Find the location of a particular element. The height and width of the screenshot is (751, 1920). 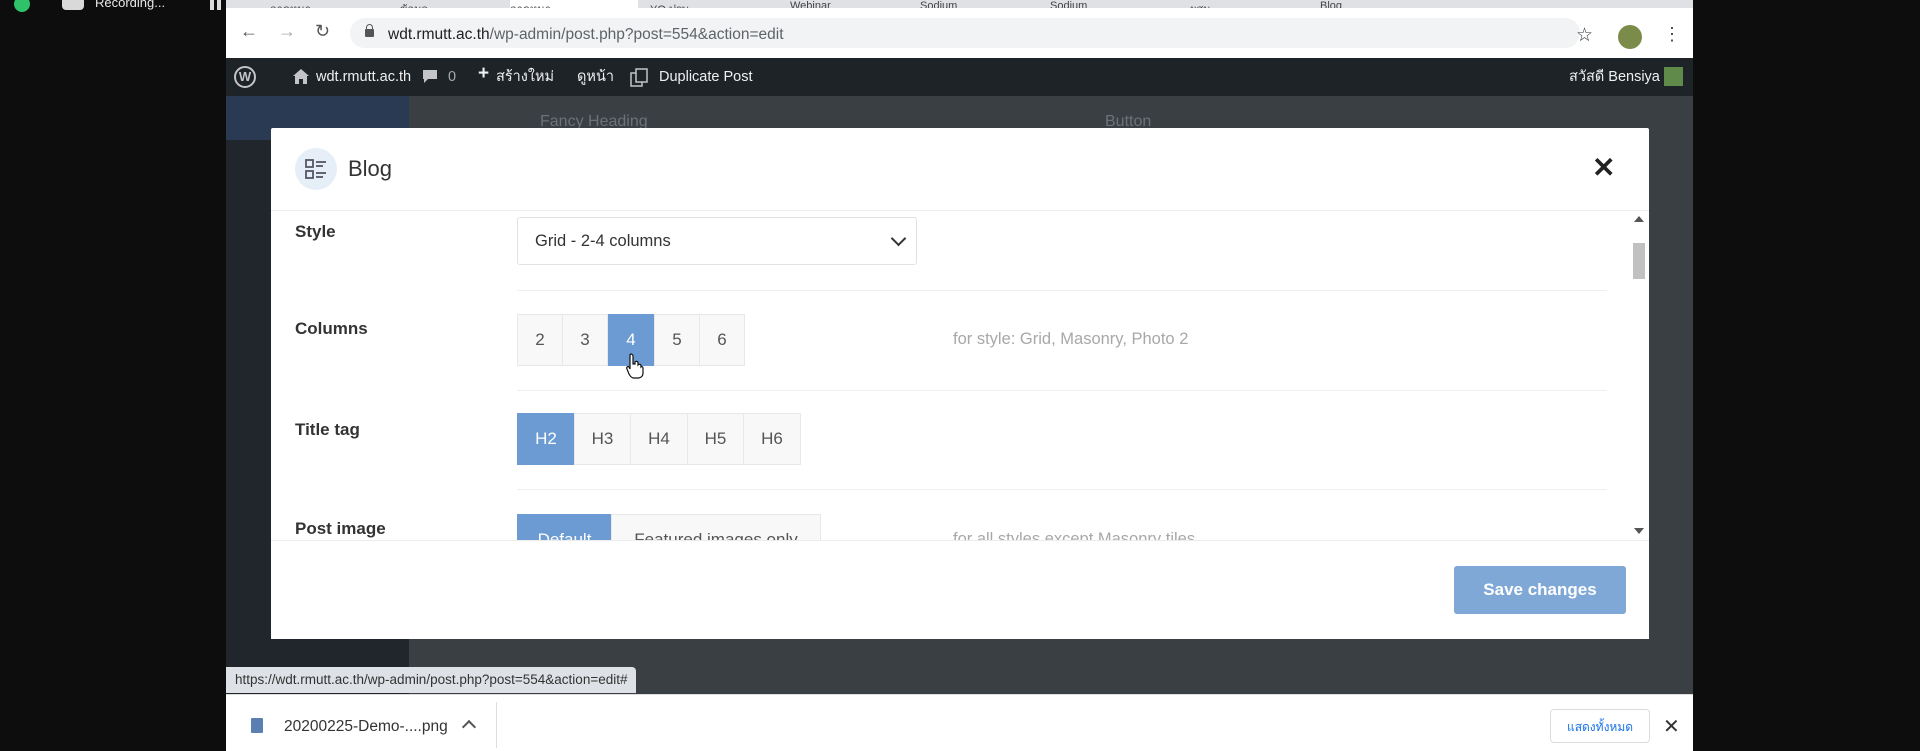

blog-list-icon is located at coordinates (316, 169).